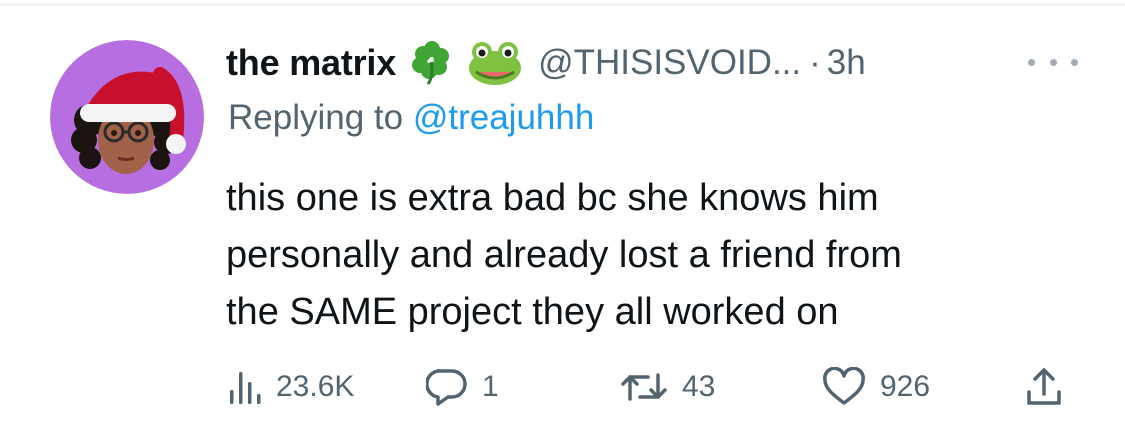 The width and height of the screenshot is (1125, 441). Describe the element at coordinates (644, 387) in the screenshot. I see `retweet-icon` at that location.